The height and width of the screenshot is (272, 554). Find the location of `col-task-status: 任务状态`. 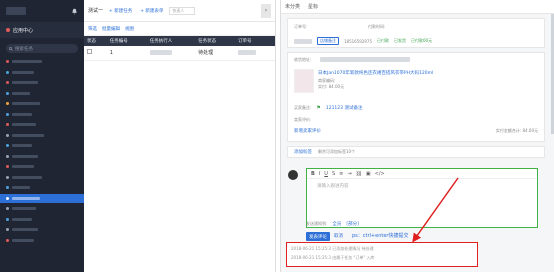

col-task-status: 任务状态 is located at coordinates (215, 41).